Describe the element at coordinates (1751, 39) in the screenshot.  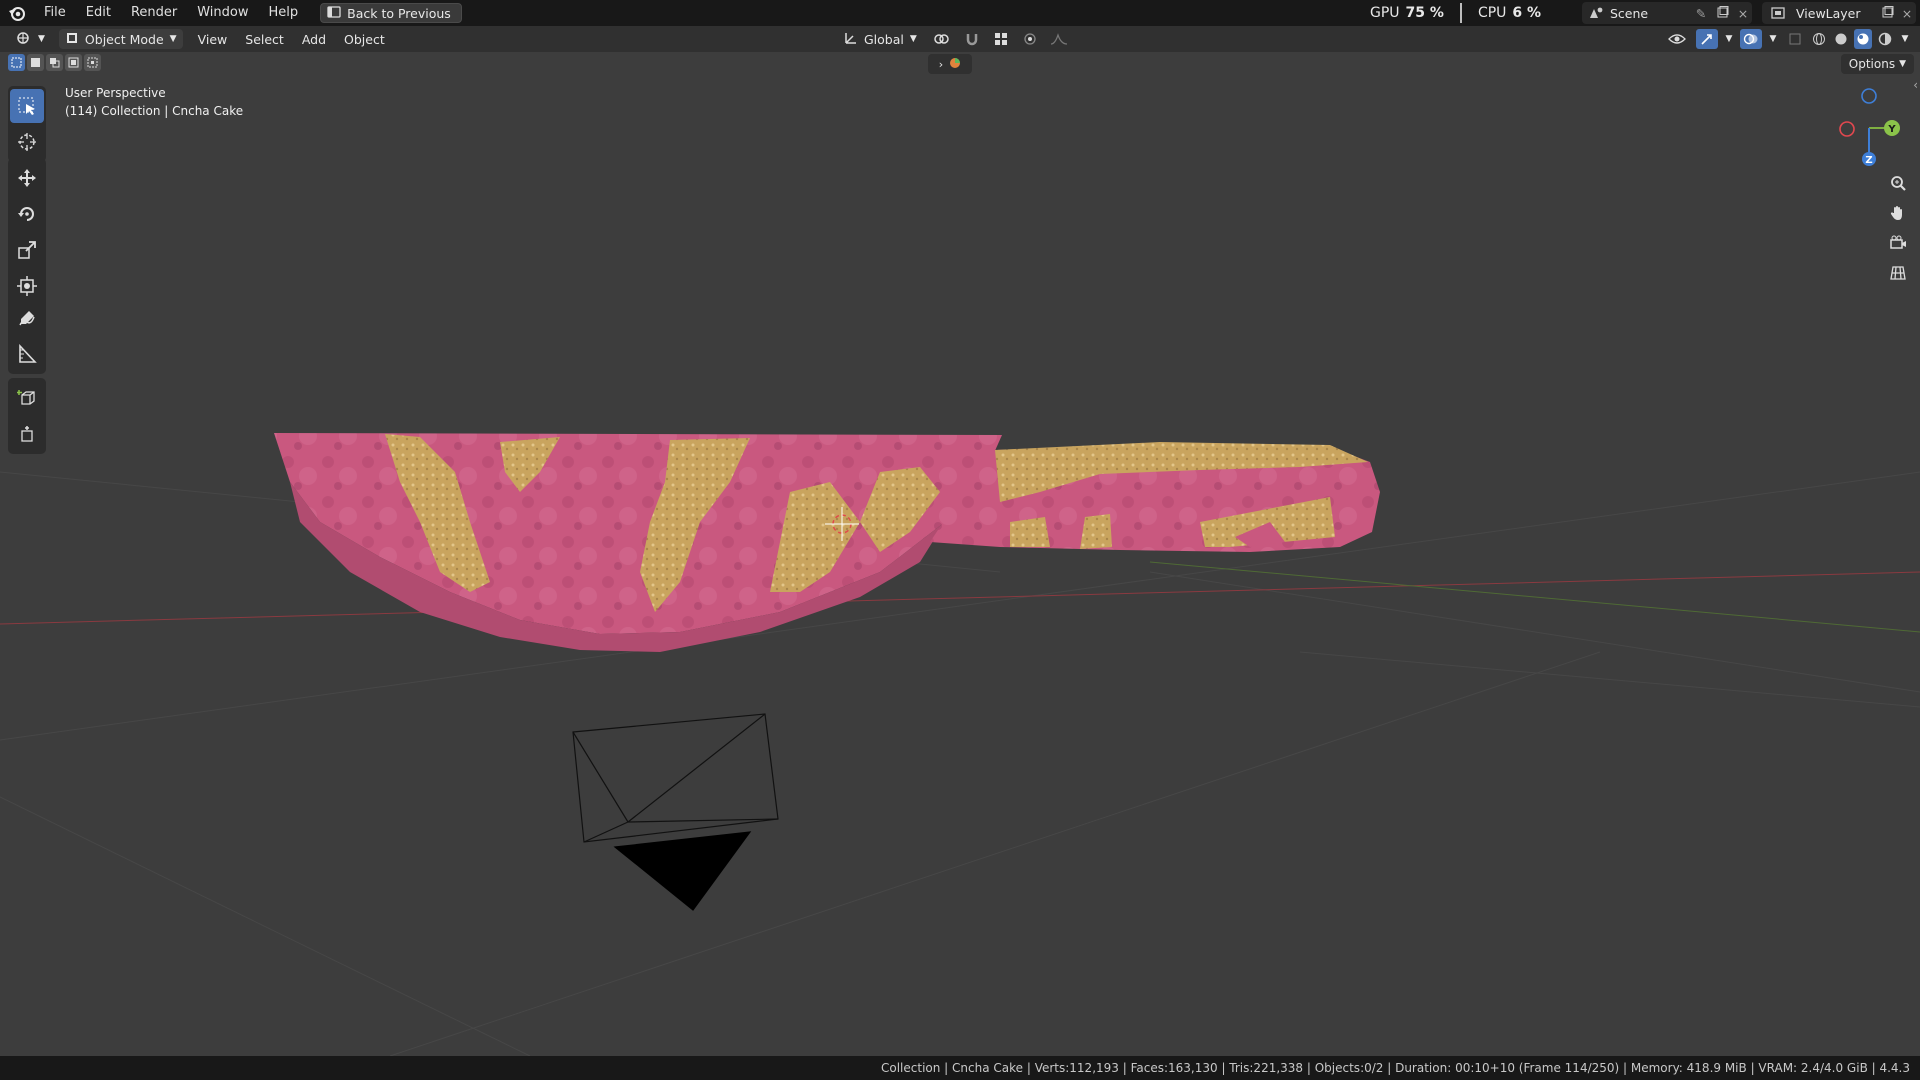
I see `overlay-icon` at that location.